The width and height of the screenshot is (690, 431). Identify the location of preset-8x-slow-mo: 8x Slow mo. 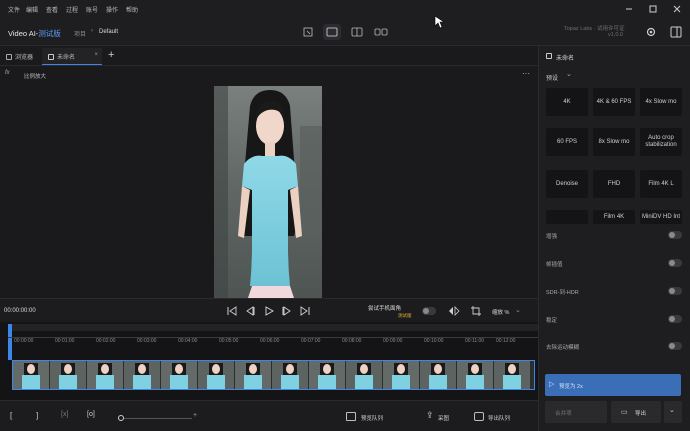
(614, 142).